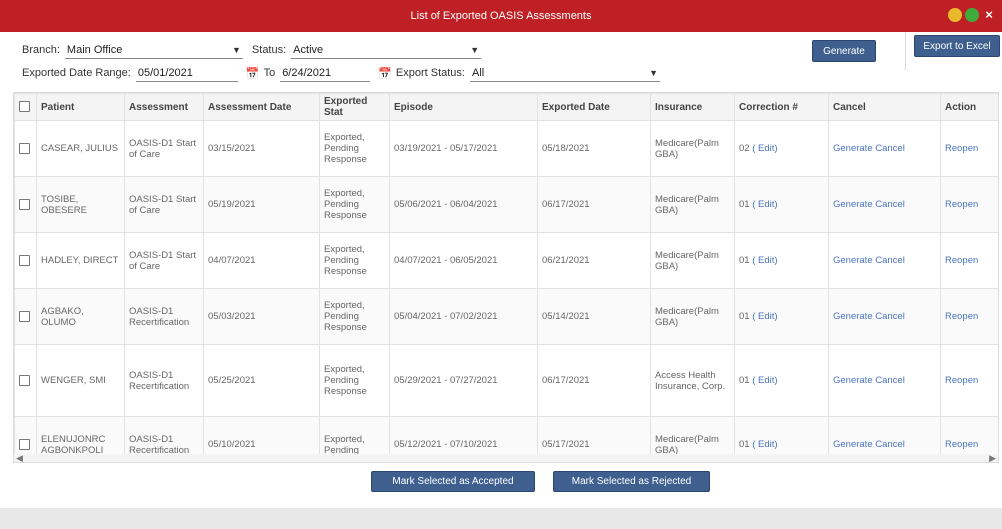 The image size is (1002, 529). I want to click on window-title: List of Exported OASIS Assessments, so click(501, 16).